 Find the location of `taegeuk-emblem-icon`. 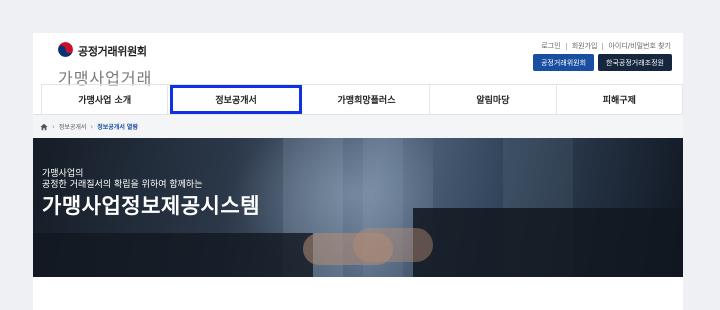

taegeuk-emblem-icon is located at coordinates (65, 49).